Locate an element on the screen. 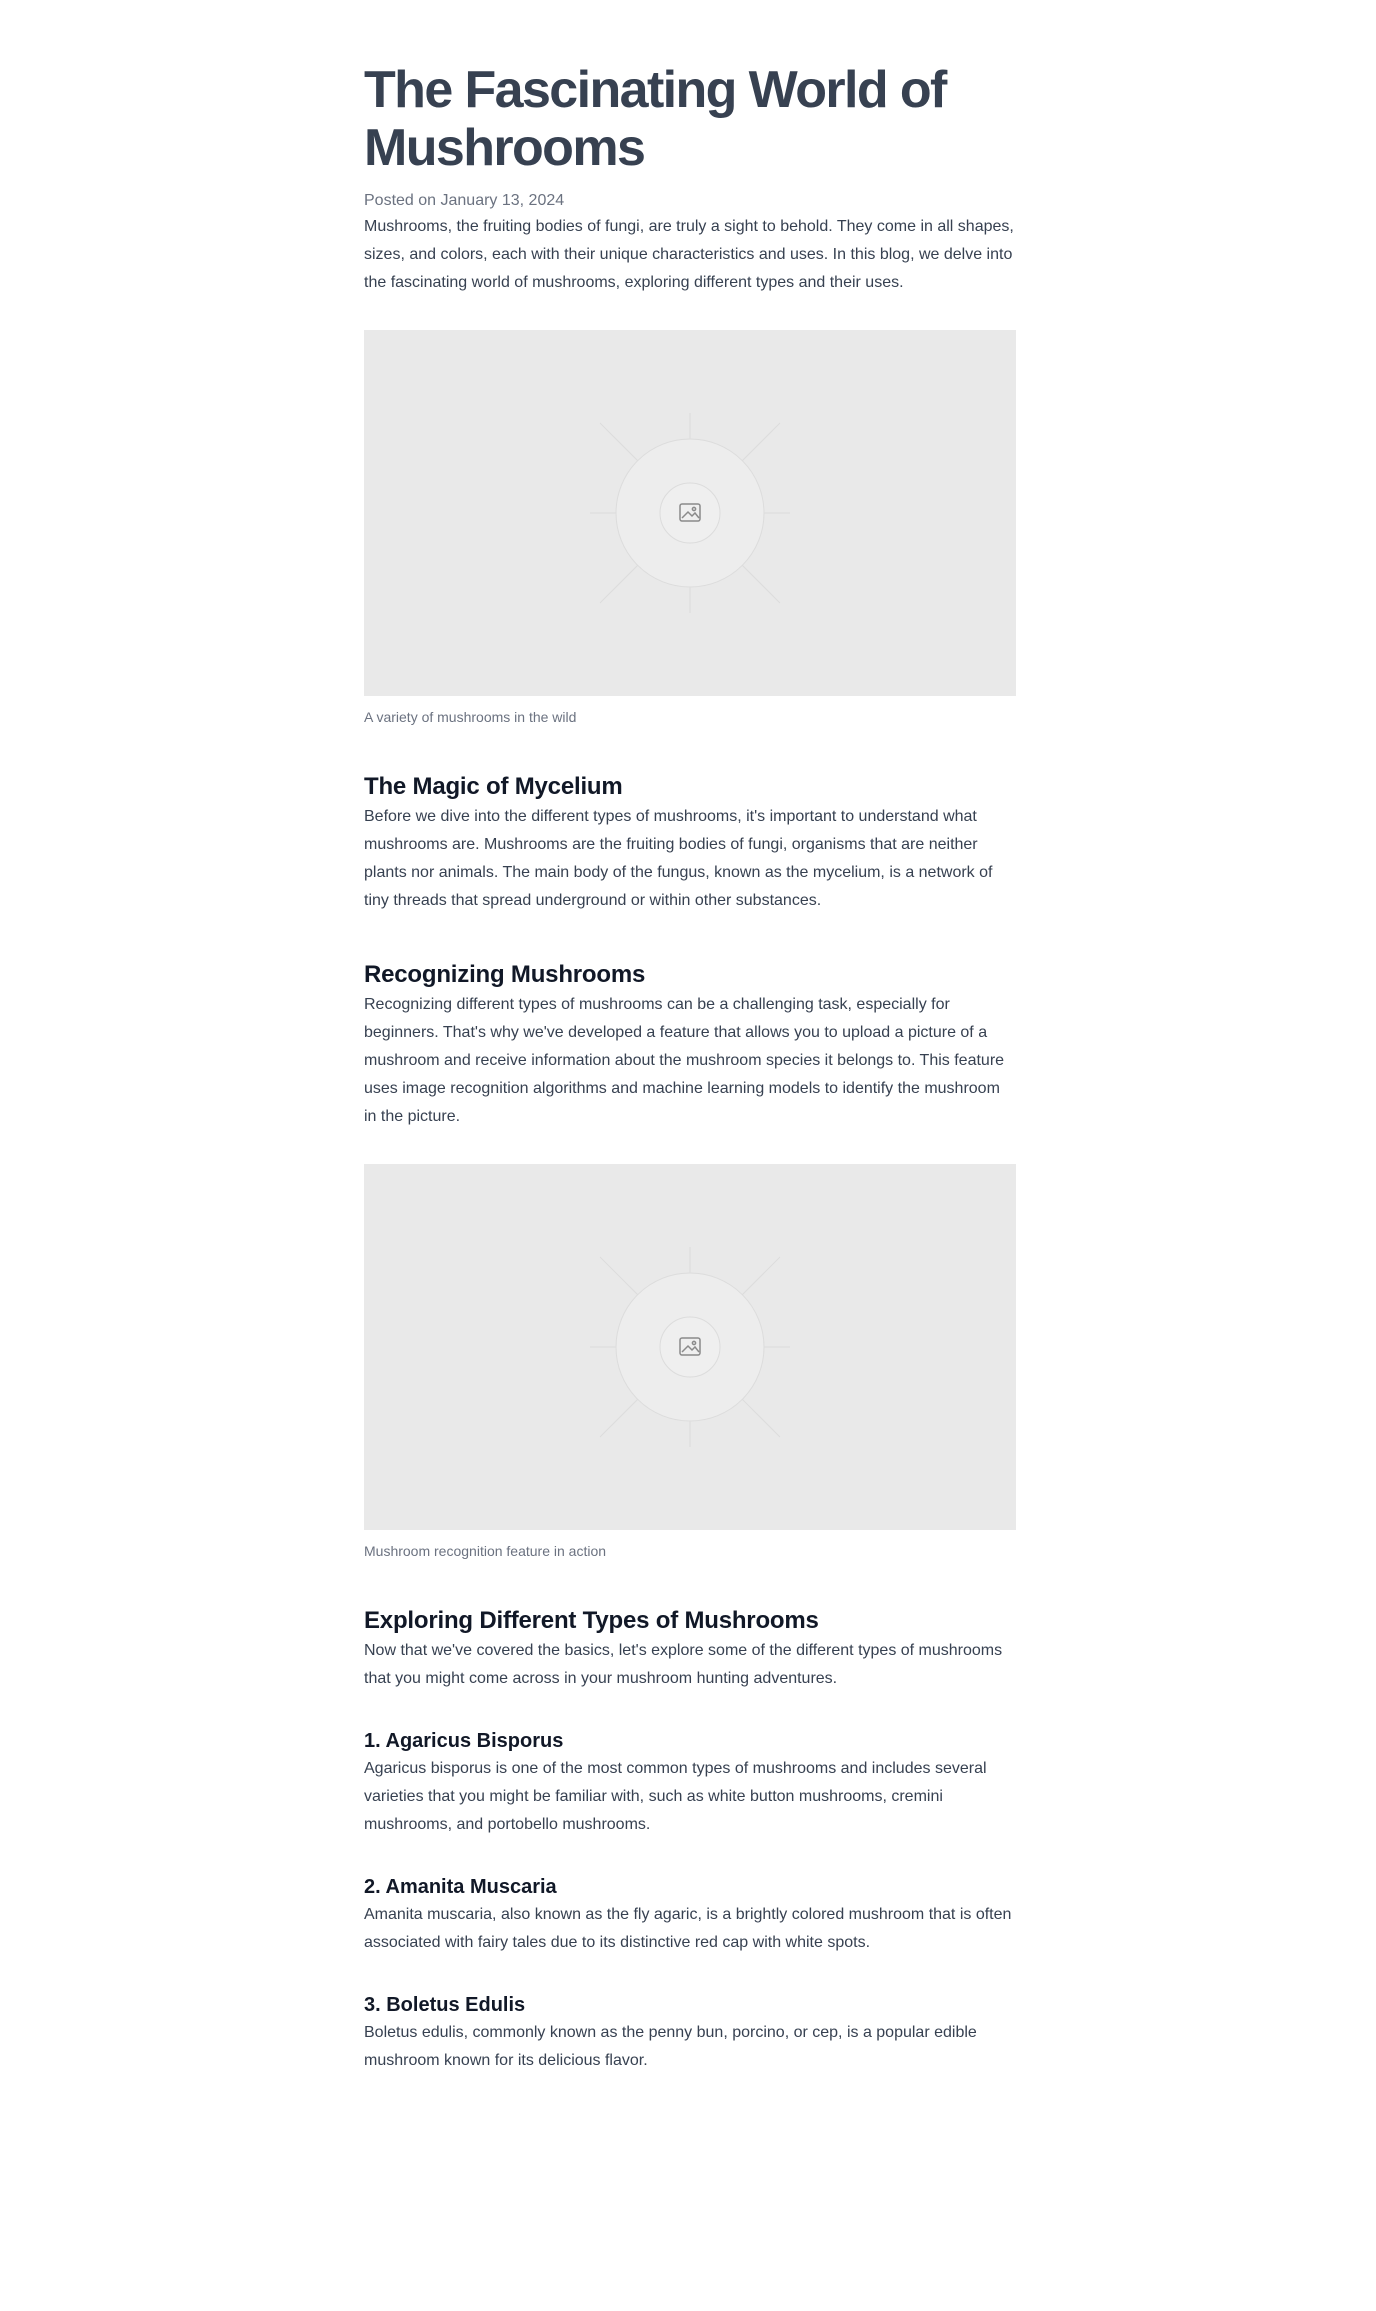  figure-caption: Mushroom recognition feature in action is located at coordinates (485, 1551).